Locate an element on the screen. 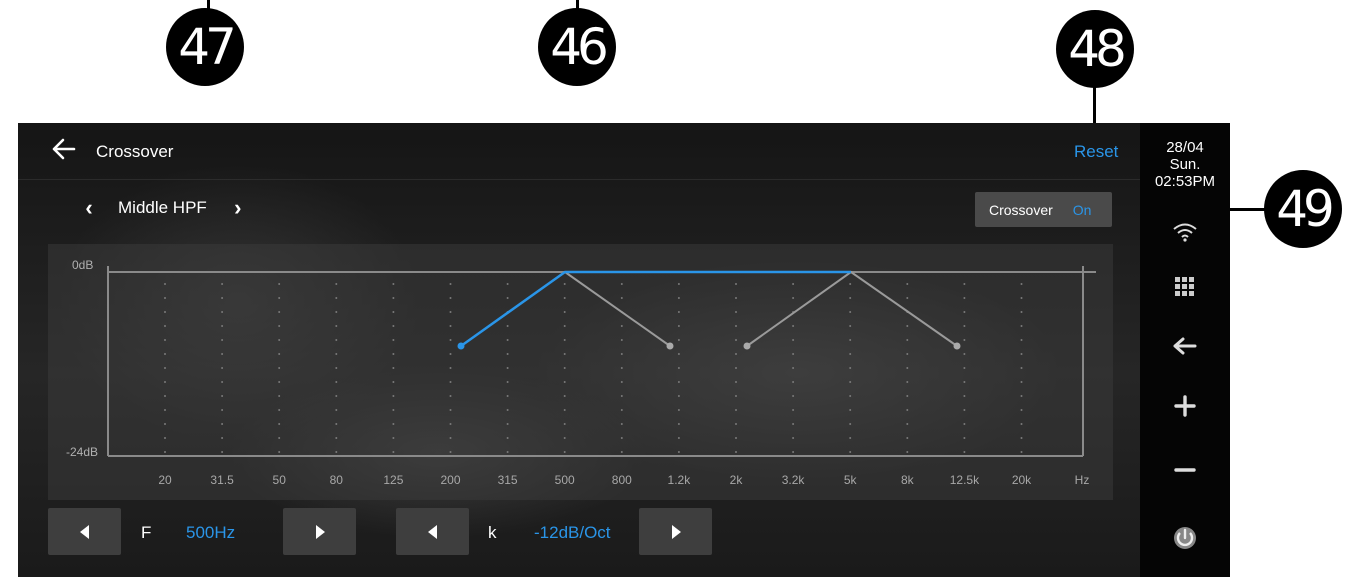 Image resolution: width=1345 pixels, height=577 pixels. slope-label: k is located at coordinates (492, 532).